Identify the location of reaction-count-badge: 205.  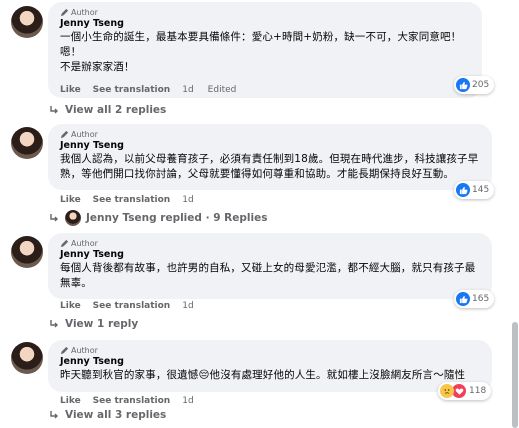
(474, 85).